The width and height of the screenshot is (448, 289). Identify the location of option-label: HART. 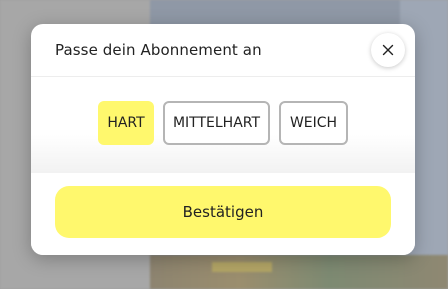
(126, 123).